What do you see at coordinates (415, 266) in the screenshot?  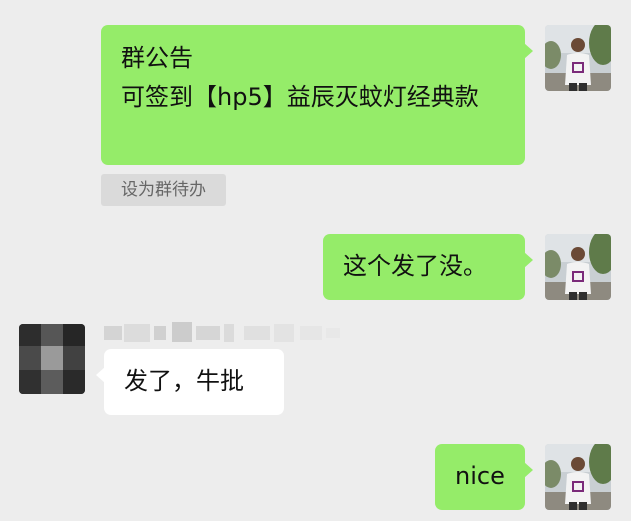 I see `message-text: 这个发了没。` at bounding box center [415, 266].